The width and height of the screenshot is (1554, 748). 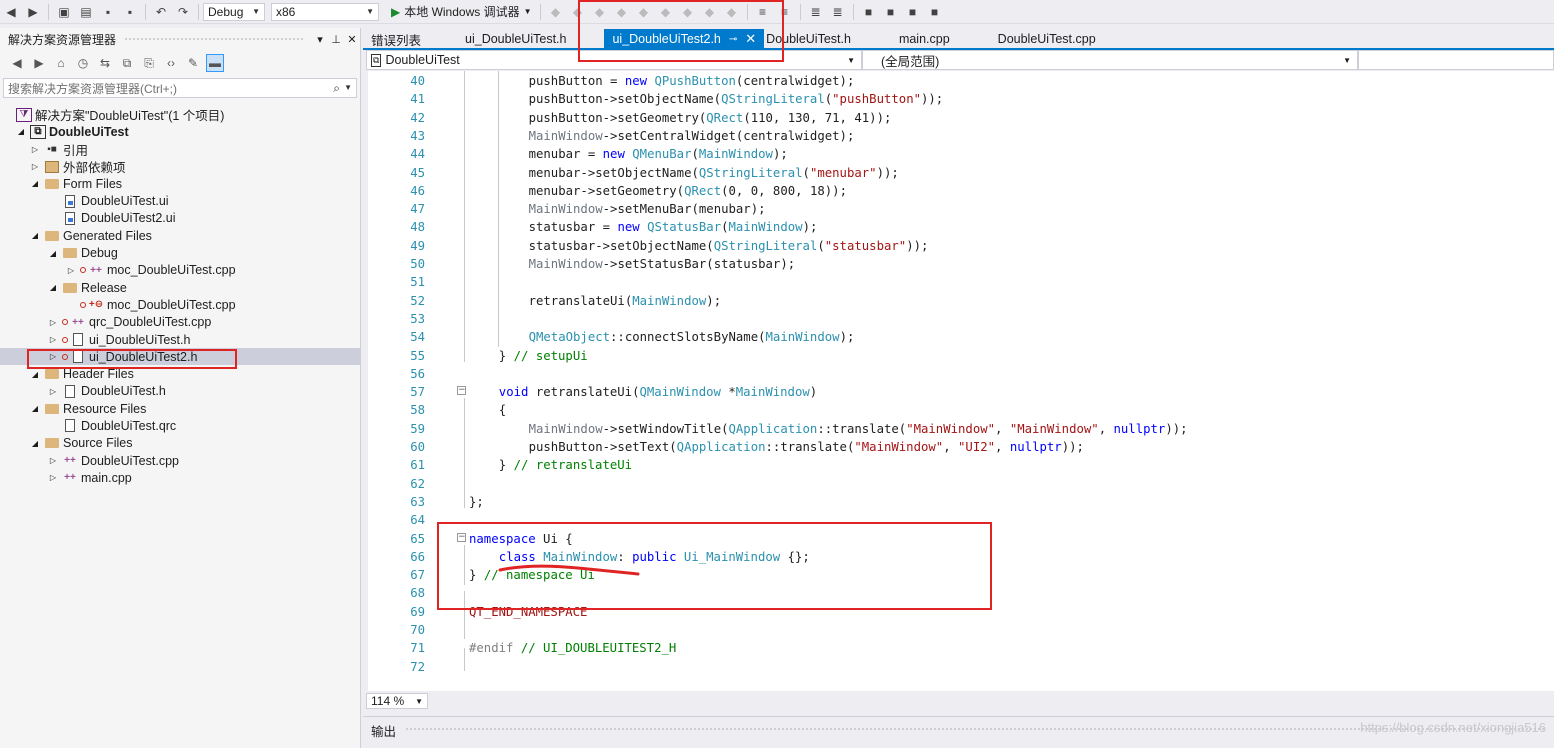 What do you see at coordinates (961, 319) in the screenshot?
I see `code-line: 53` at bounding box center [961, 319].